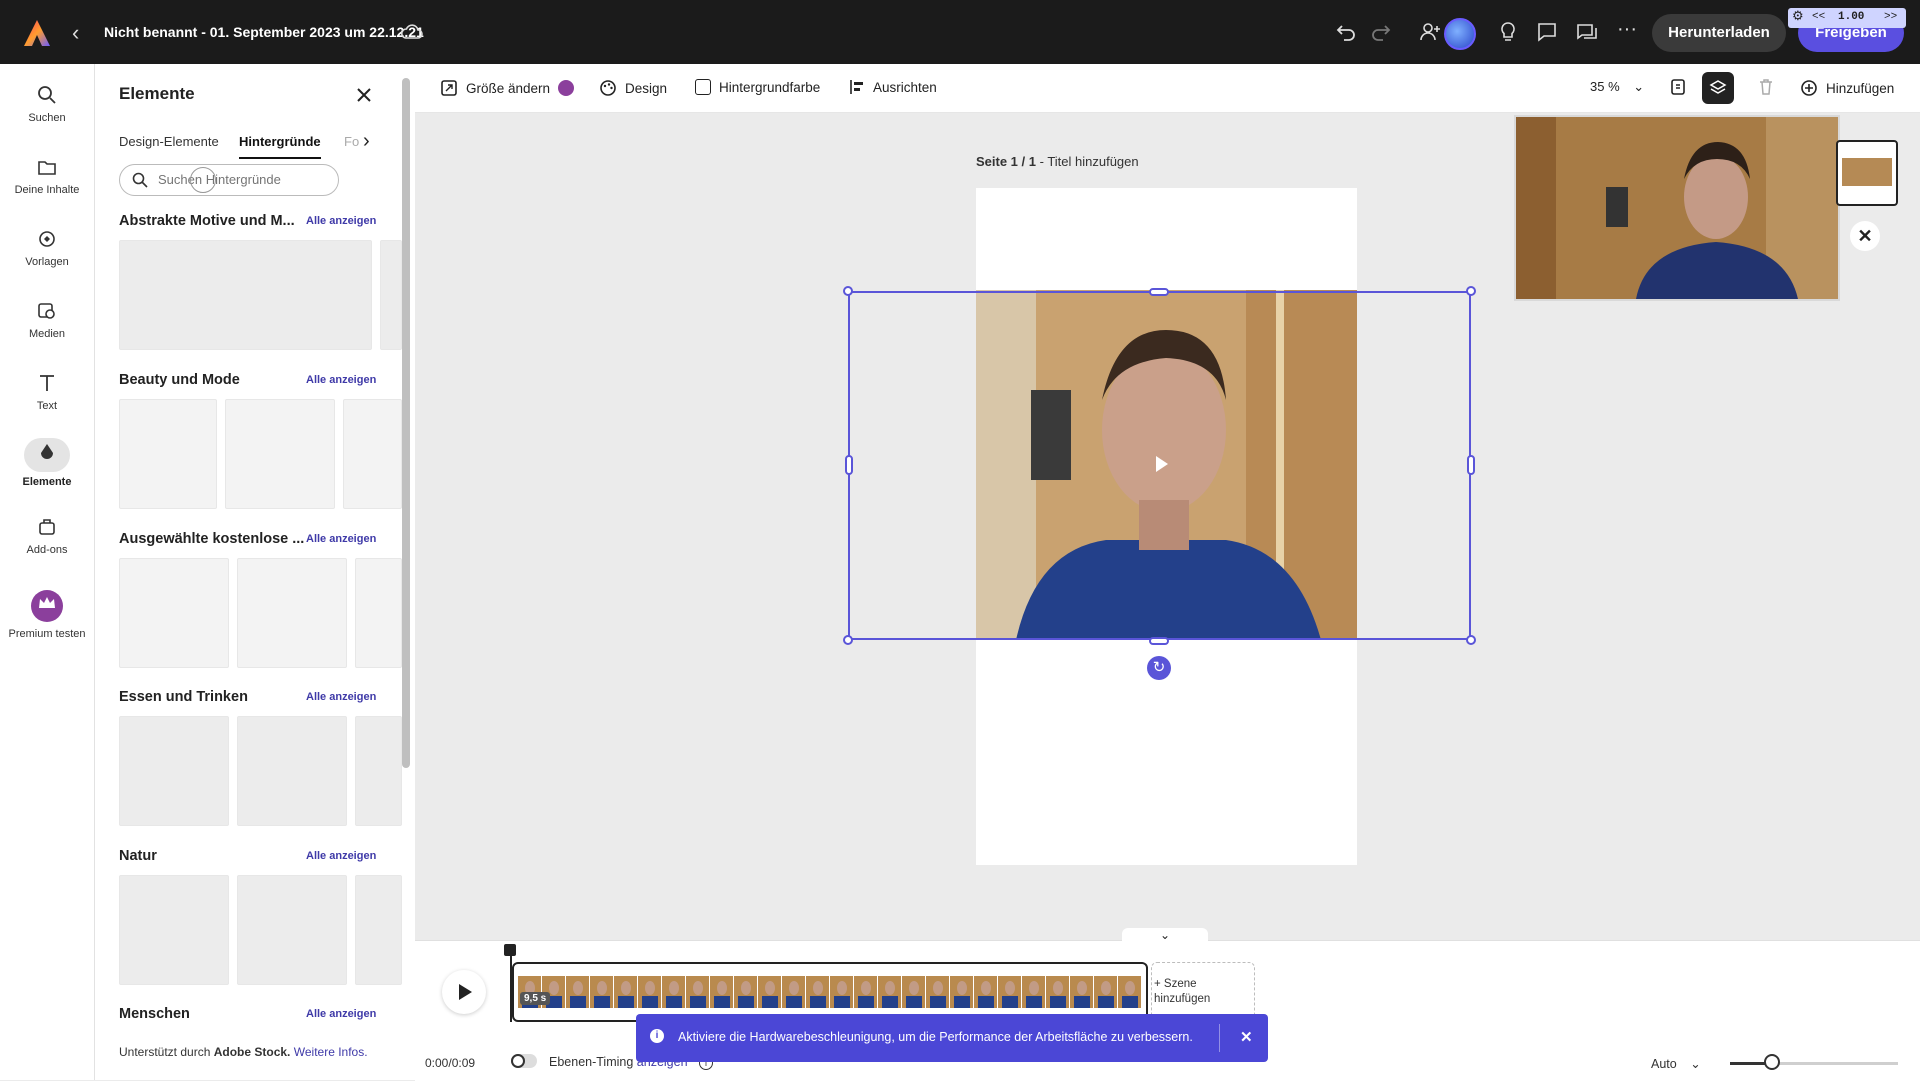 This screenshot has height=1081, width=1920. Describe the element at coordinates (165, 1052) in the screenshot. I see `credit-prefix: Unterstützt durch` at that location.